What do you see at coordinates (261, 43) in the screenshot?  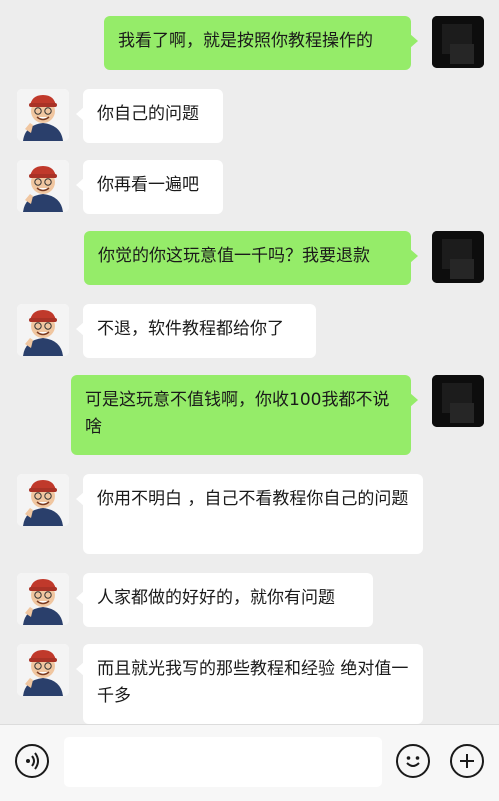 I see `message-bubble-sent: 我看了啊，就是按照你教程操作的` at bounding box center [261, 43].